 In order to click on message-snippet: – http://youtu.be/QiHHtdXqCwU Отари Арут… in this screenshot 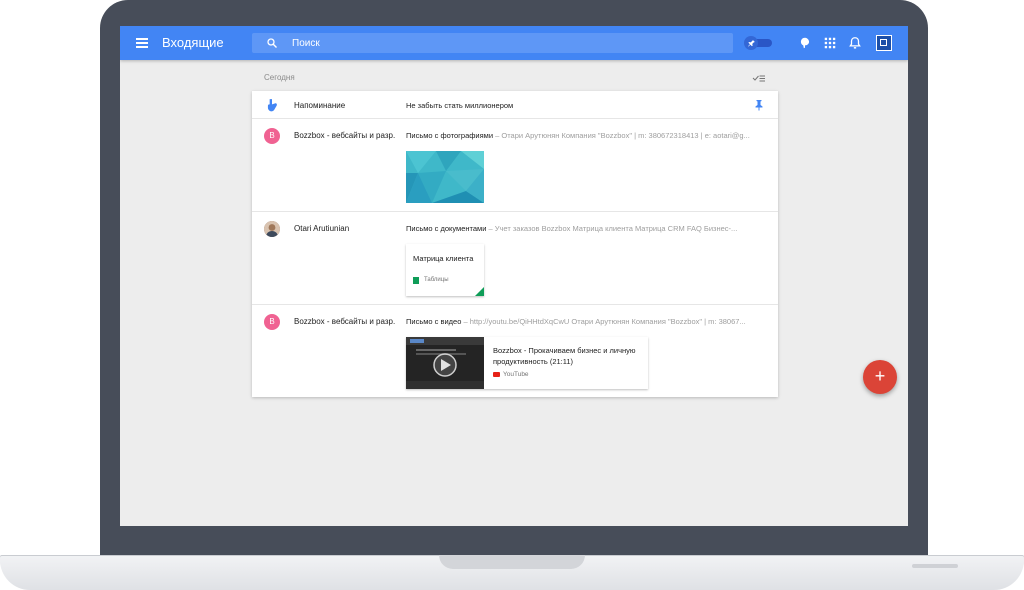, I will do `click(603, 321)`.